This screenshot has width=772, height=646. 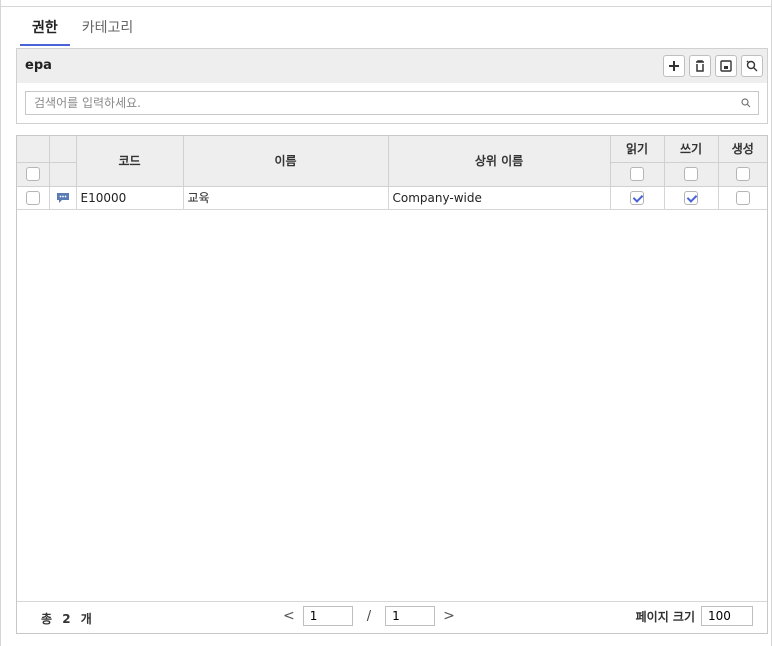 What do you see at coordinates (449, 616) in the screenshot?
I see `next-page-button: >` at bounding box center [449, 616].